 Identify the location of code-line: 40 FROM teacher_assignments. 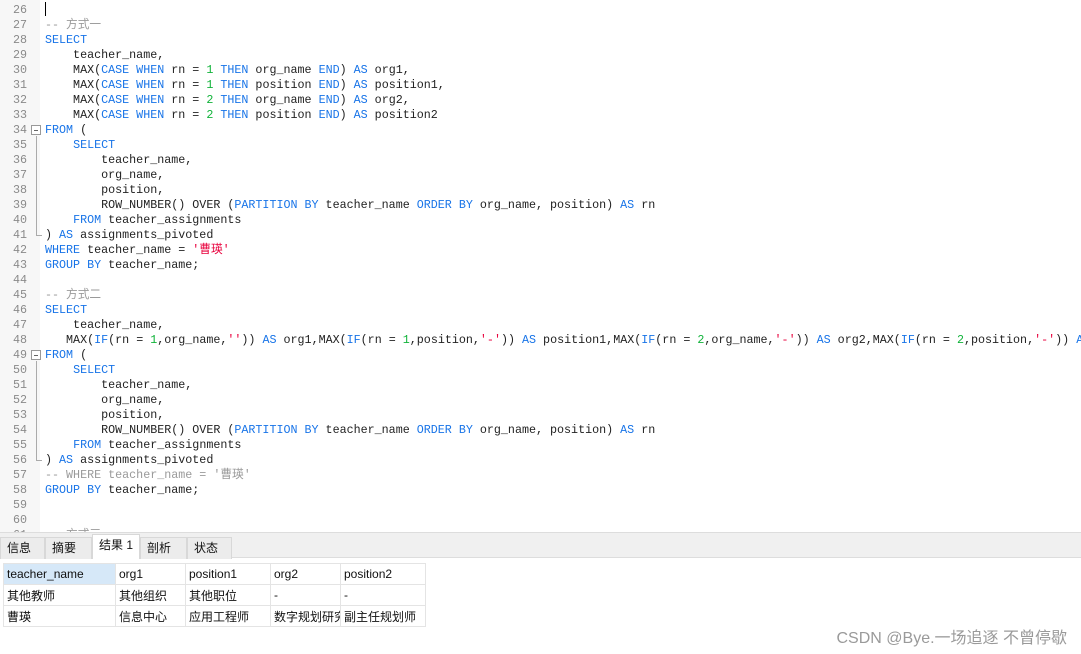
(540, 220).